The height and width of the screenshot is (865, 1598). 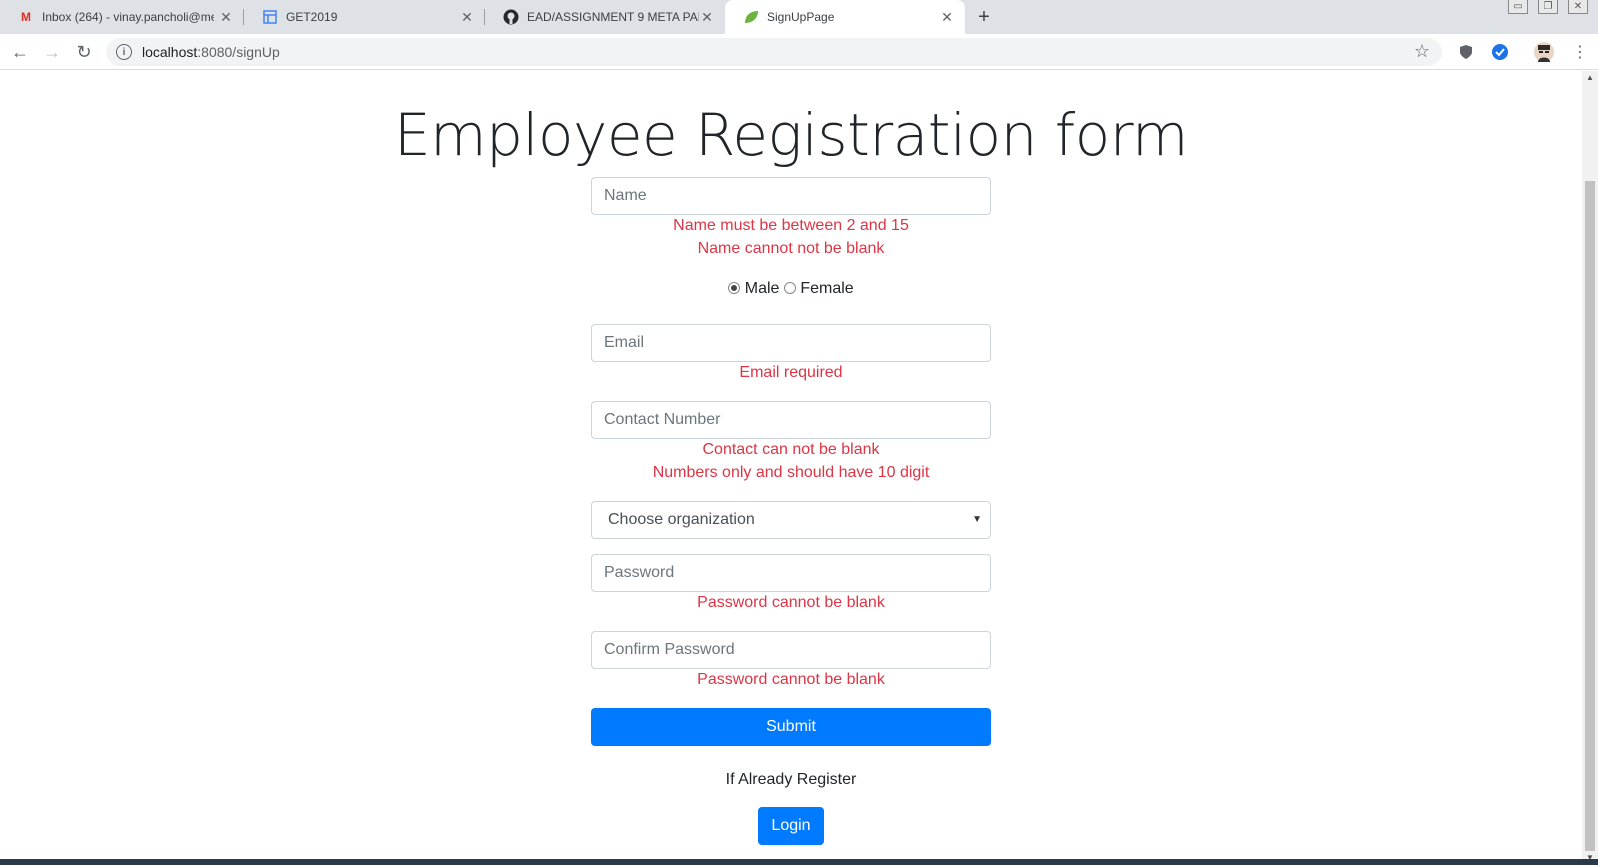 What do you see at coordinates (791, 196) in the screenshot?
I see `name-input: Name` at bounding box center [791, 196].